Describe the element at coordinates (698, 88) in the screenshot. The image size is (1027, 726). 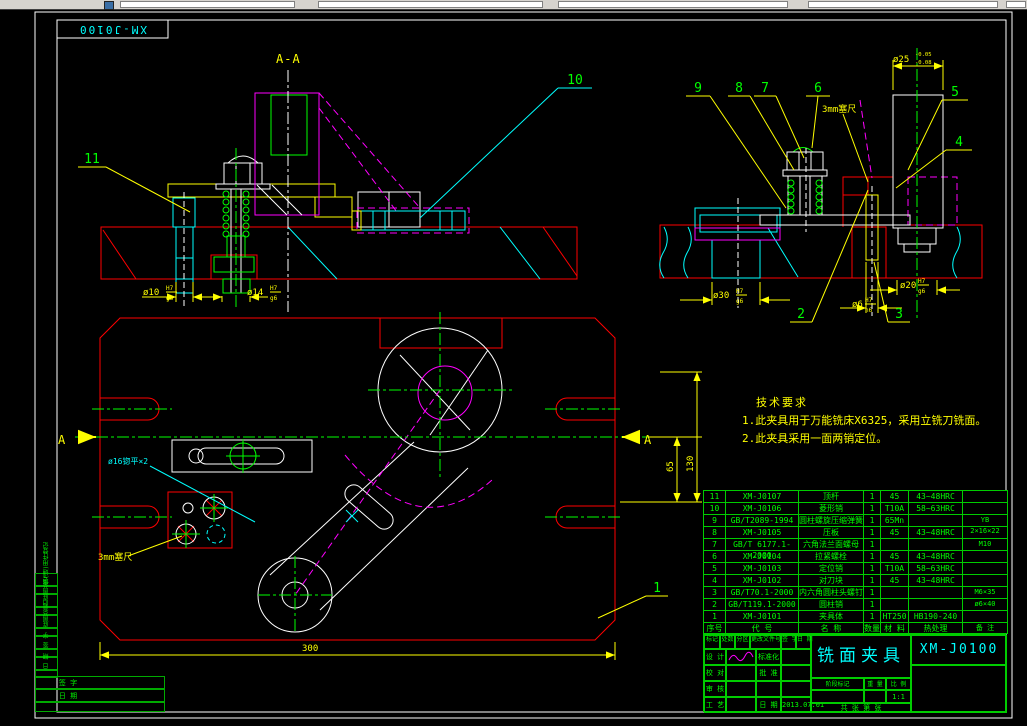
I see `balloon-9: 9` at that location.